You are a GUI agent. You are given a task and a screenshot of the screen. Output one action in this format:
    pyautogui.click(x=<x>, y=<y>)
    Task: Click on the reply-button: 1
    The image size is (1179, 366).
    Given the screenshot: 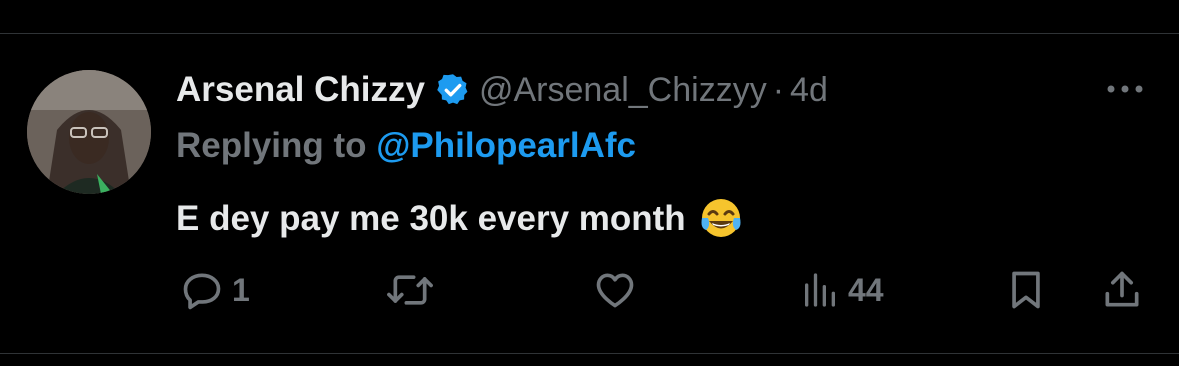 What is the action you would take?
    pyautogui.click(x=215, y=290)
    